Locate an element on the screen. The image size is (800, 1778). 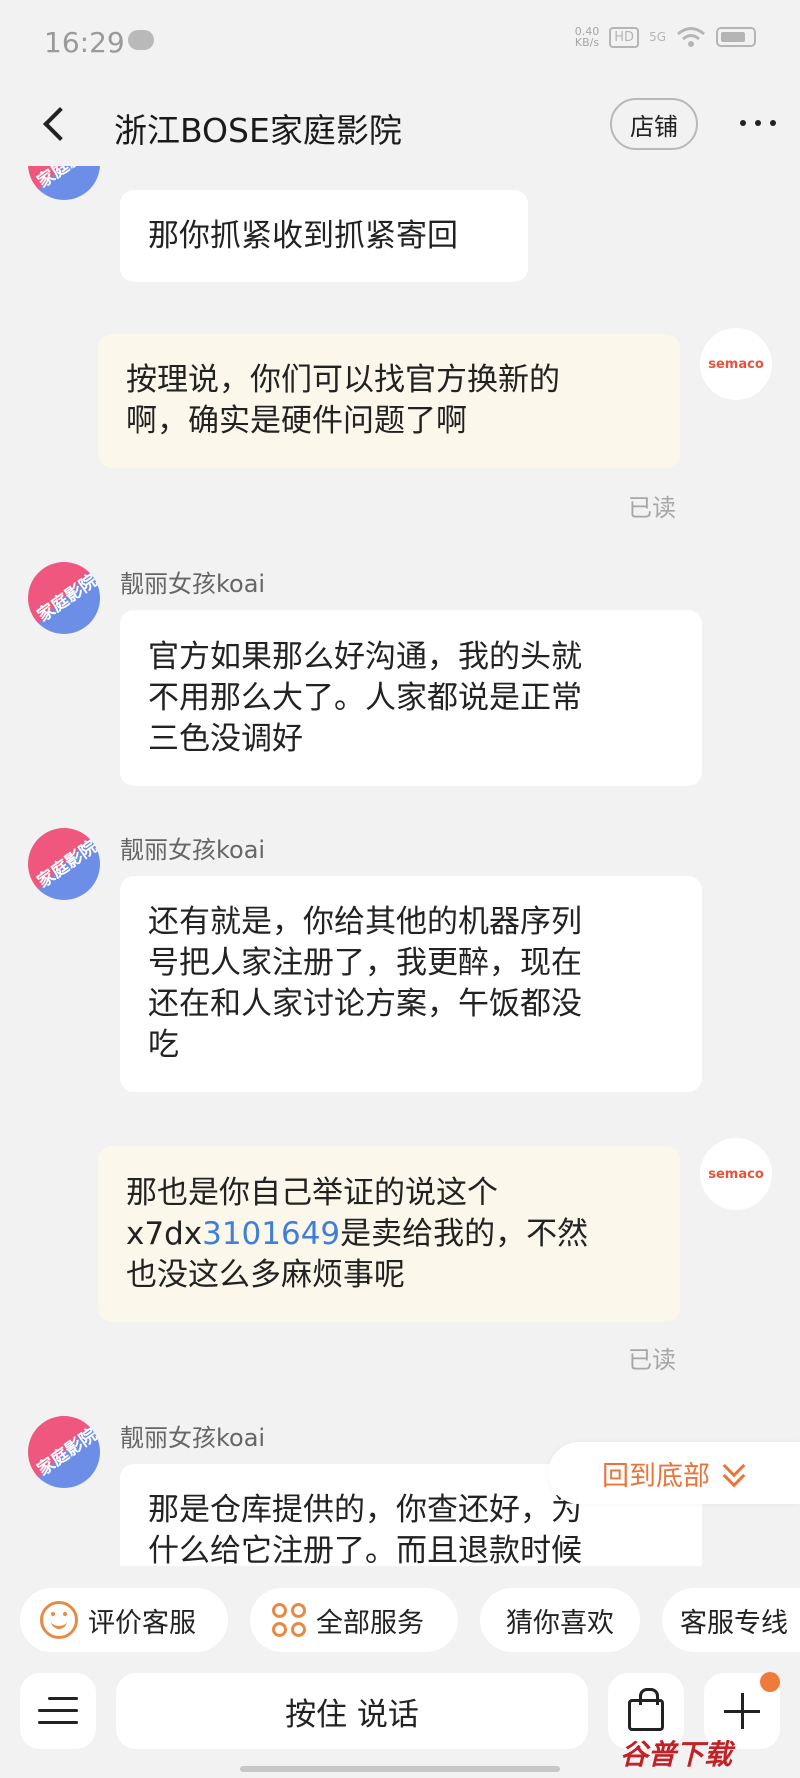
message-bubble: 按理说，你们可以找官方换新的 啊，确实是硬件问题了啊 is located at coordinates (389, 401).